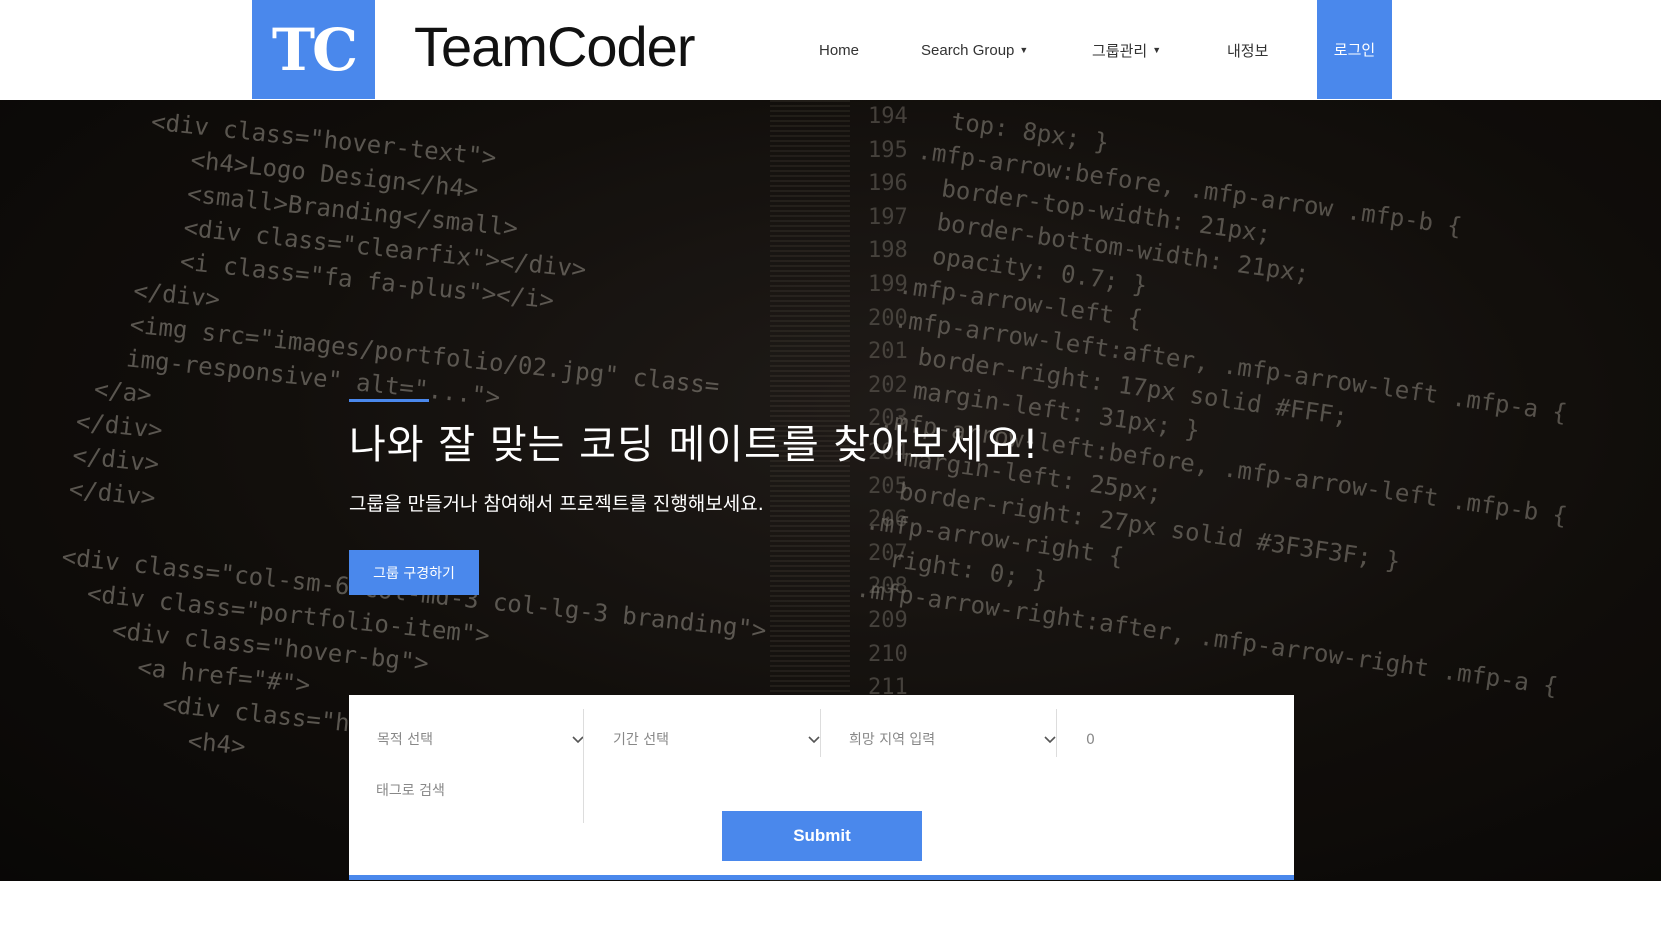  I want to click on period-select-value: 기간 선택, so click(641, 740).